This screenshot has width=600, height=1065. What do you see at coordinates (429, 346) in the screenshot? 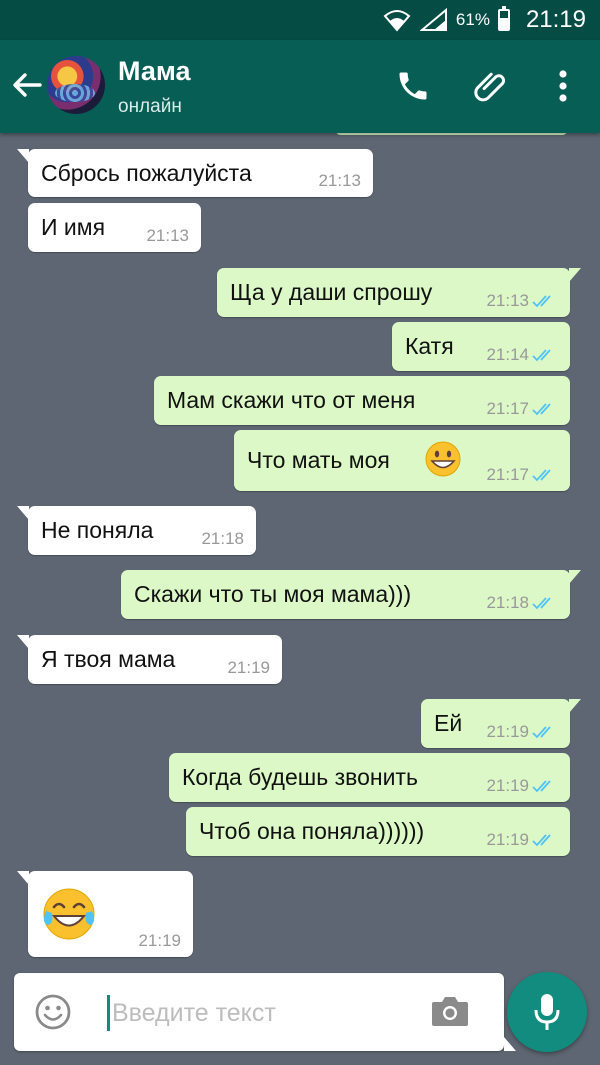
I see `message-text: Катя` at bounding box center [429, 346].